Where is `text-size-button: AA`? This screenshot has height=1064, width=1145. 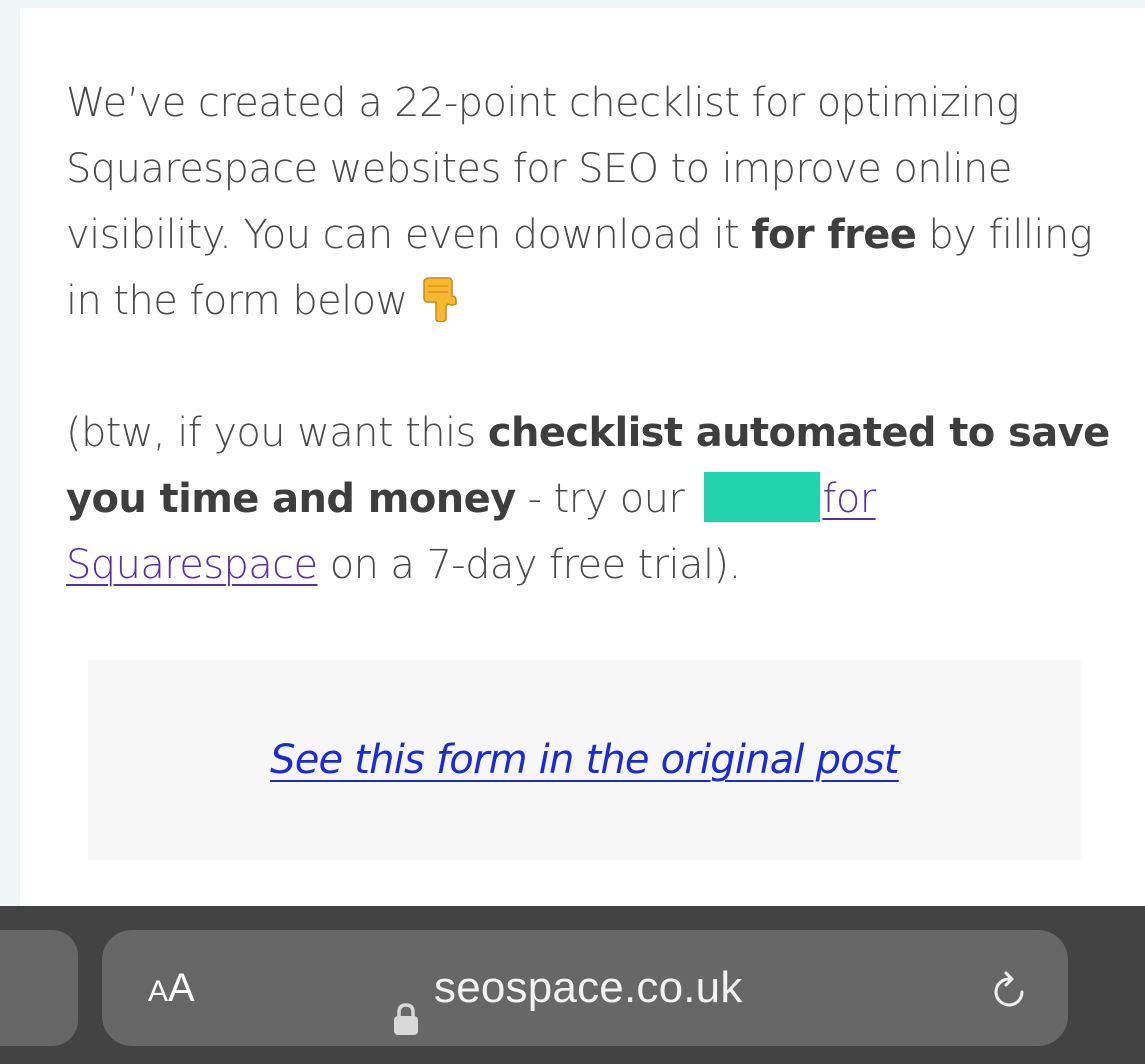
text-size-button: AA is located at coordinates (171, 988).